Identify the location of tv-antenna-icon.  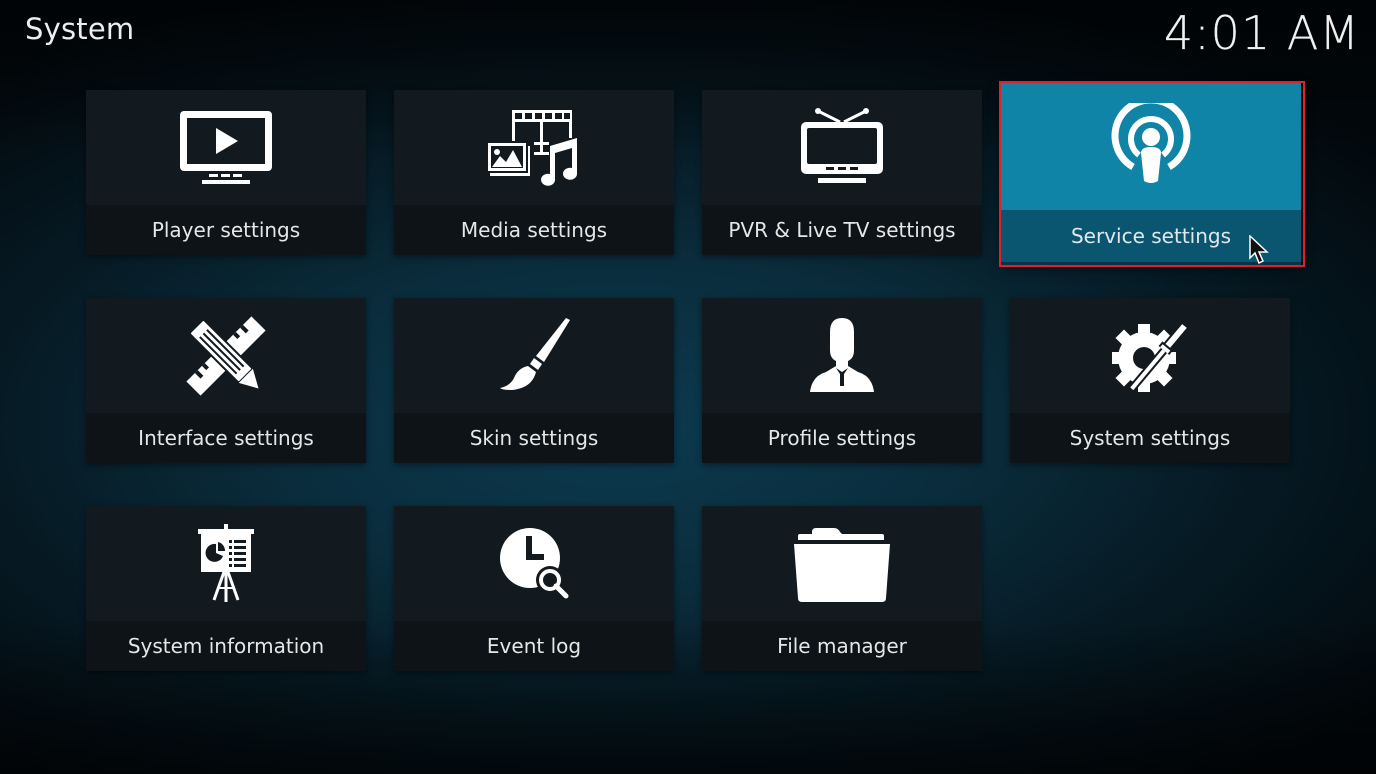
(842, 145).